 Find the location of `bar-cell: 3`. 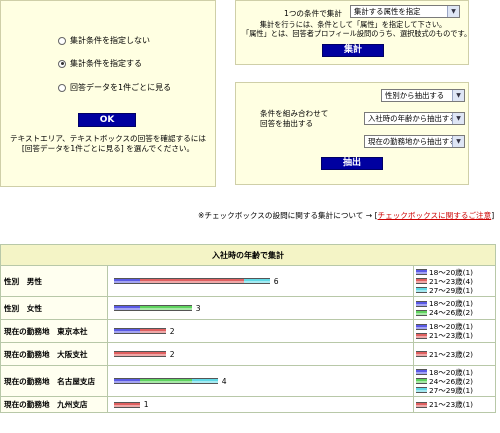

bar-cell: 3 is located at coordinates (260, 308).